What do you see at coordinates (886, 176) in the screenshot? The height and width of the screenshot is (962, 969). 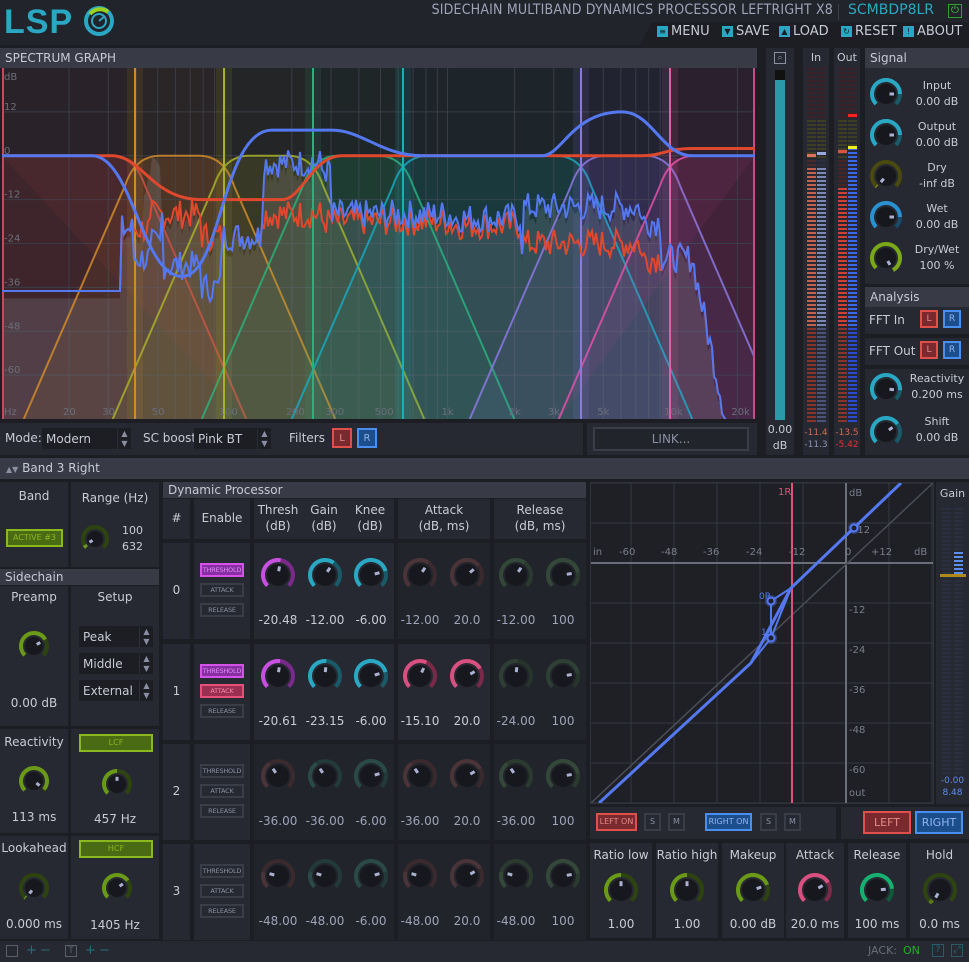 I see `signal-knob-dry` at bounding box center [886, 176].